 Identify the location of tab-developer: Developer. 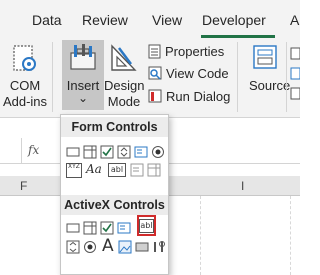
(234, 20).